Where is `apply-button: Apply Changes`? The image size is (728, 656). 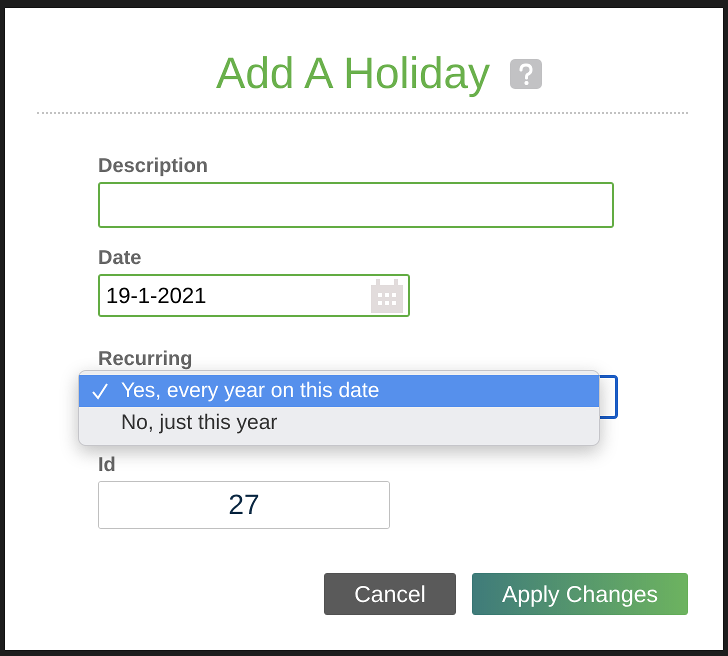
apply-button: Apply Changes is located at coordinates (580, 594).